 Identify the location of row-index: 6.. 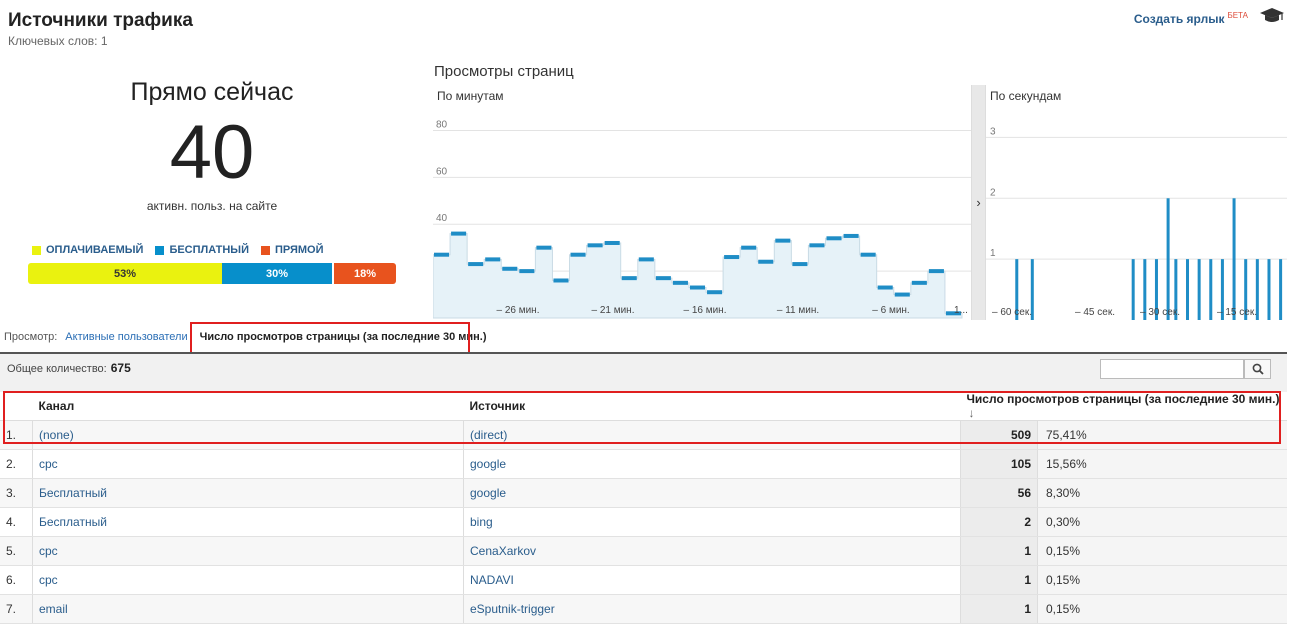
(16, 580).